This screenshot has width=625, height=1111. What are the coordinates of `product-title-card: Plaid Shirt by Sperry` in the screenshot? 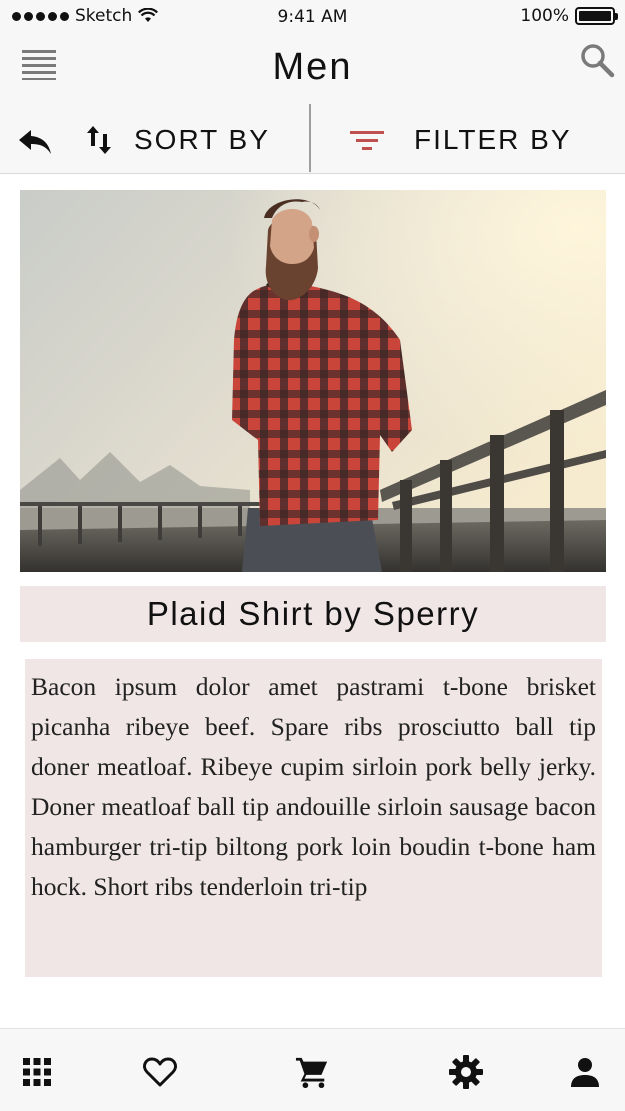 It's located at (313, 614).